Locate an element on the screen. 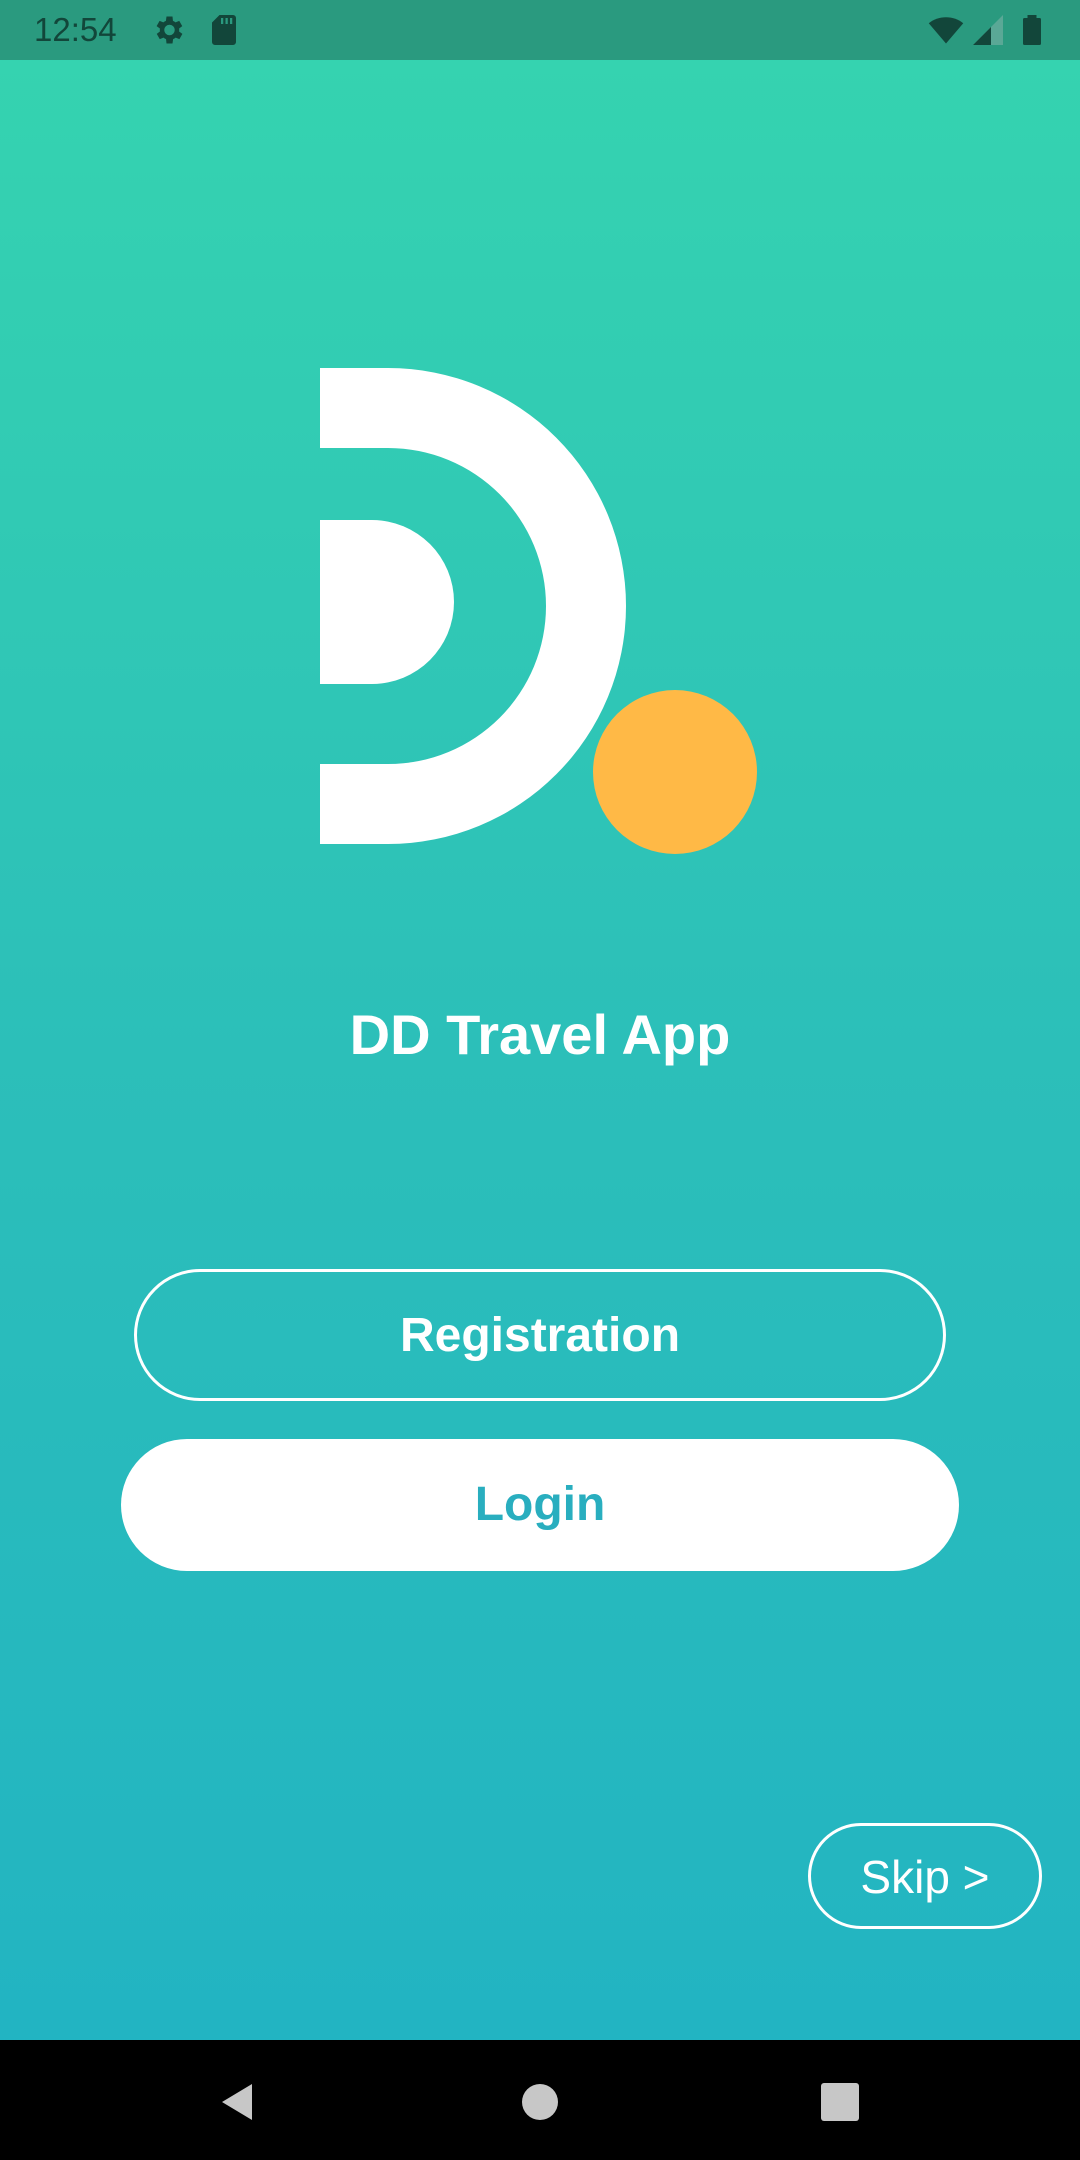 Image resolution: width=1080 pixels, height=2160 pixels. wifi-icon is located at coordinates (946, 30).